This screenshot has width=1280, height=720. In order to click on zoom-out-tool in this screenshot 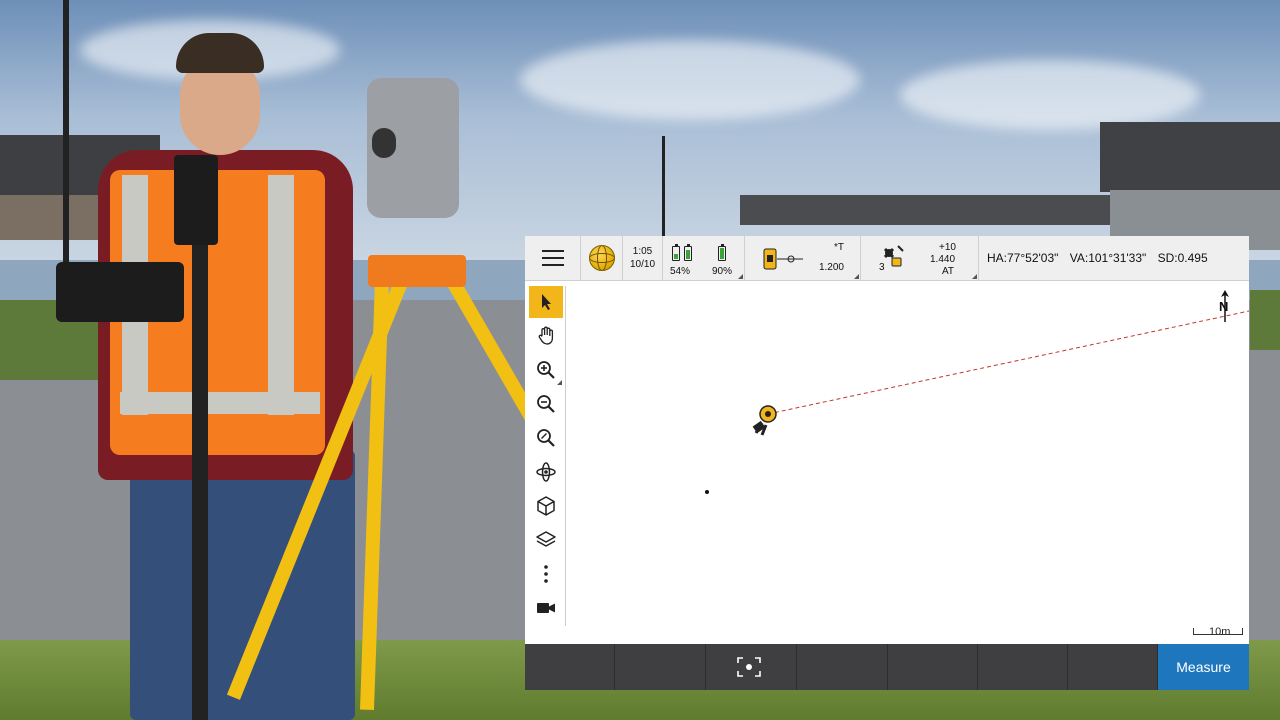, I will do `click(546, 404)`.